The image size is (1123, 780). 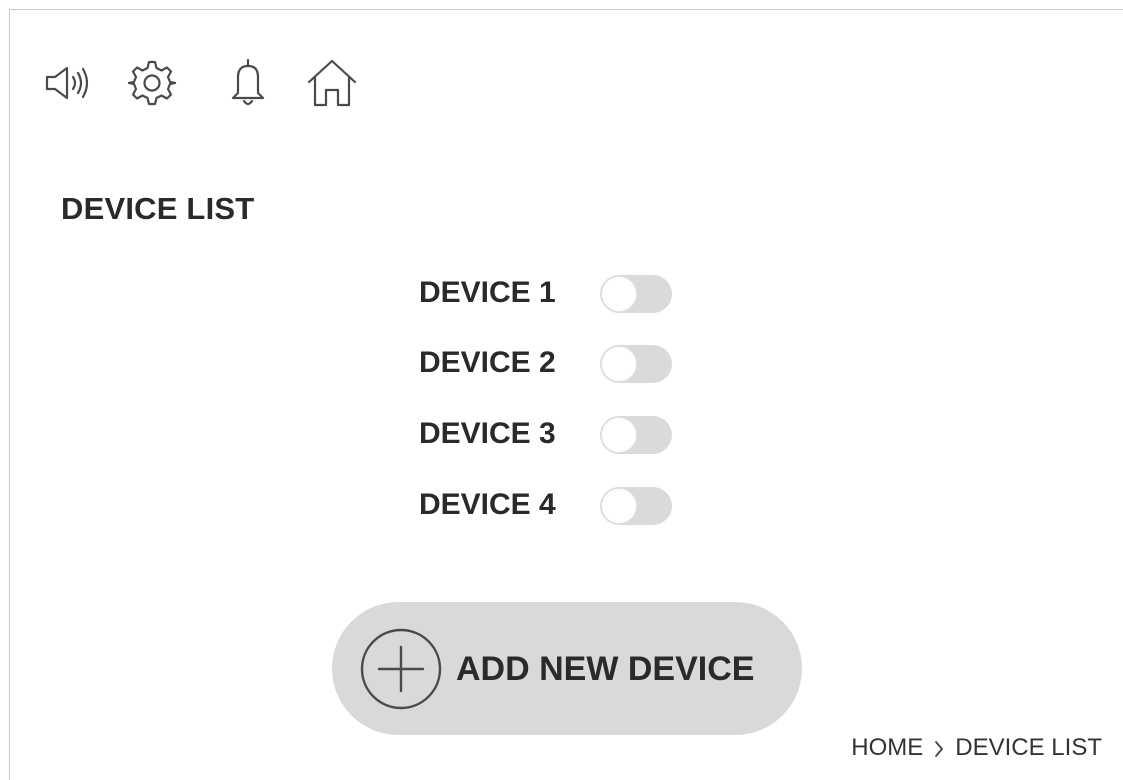 What do you see at coordinates (939, 748) in the screenshot?
I see `chevron-right-icon` at bounding box center [939, 748].